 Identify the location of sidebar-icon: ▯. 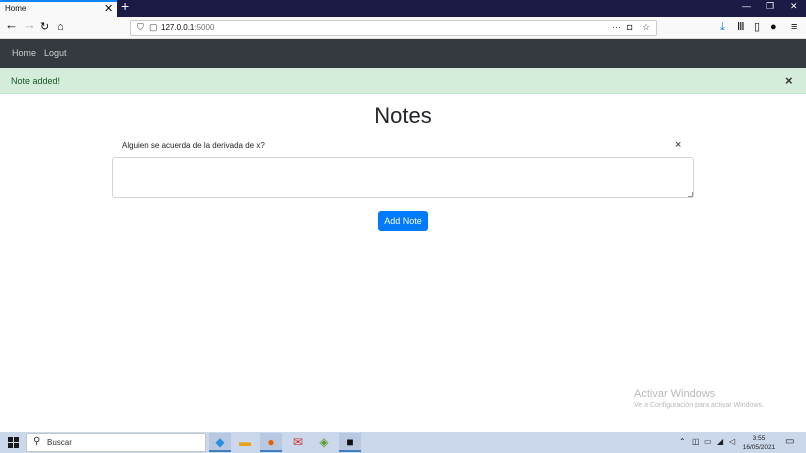
(757, 27).